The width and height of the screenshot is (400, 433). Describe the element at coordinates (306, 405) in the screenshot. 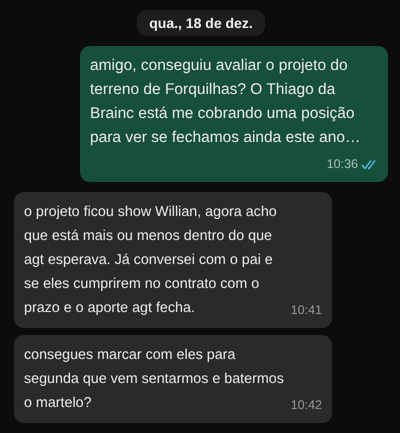

I see `message-time: 10:42` at that location.